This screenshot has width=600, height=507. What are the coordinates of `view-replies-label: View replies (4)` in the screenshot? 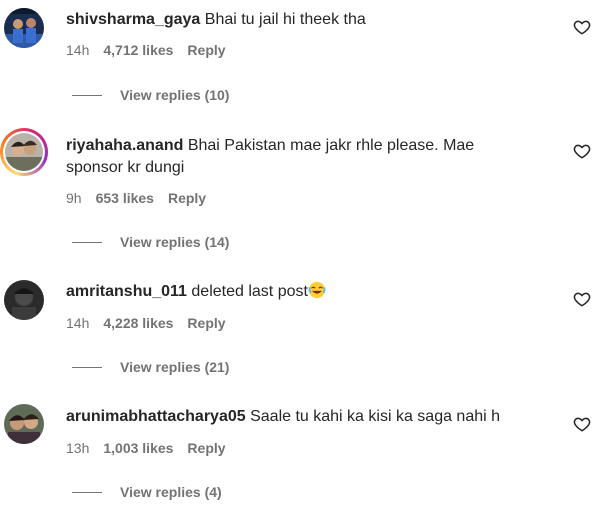 It's located at (171, 492).